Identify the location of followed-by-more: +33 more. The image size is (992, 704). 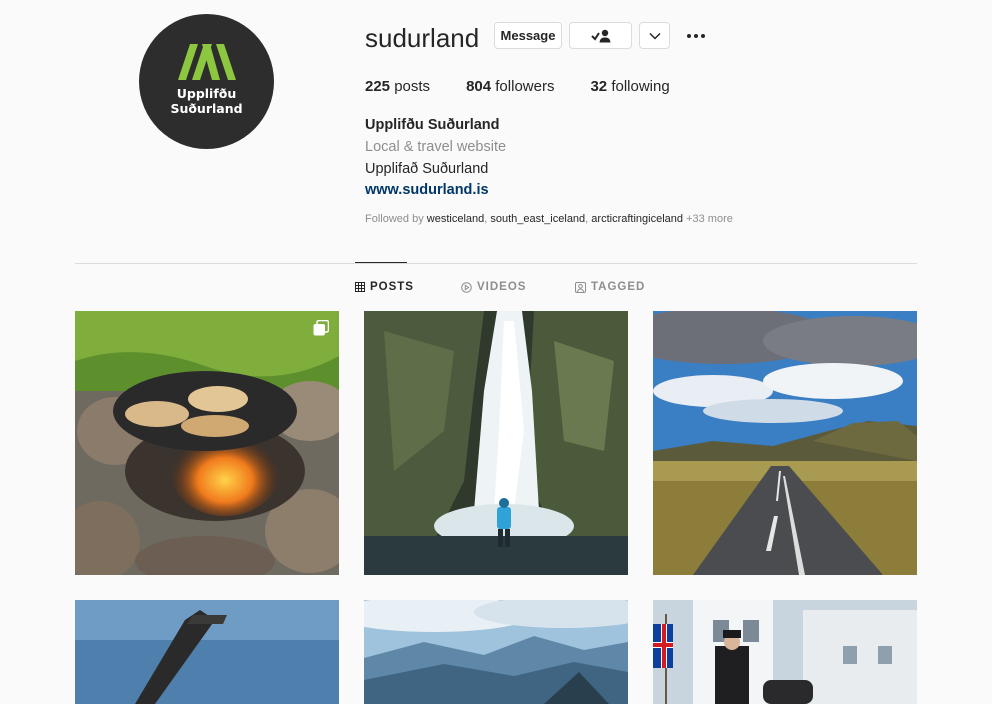
(709, 219).